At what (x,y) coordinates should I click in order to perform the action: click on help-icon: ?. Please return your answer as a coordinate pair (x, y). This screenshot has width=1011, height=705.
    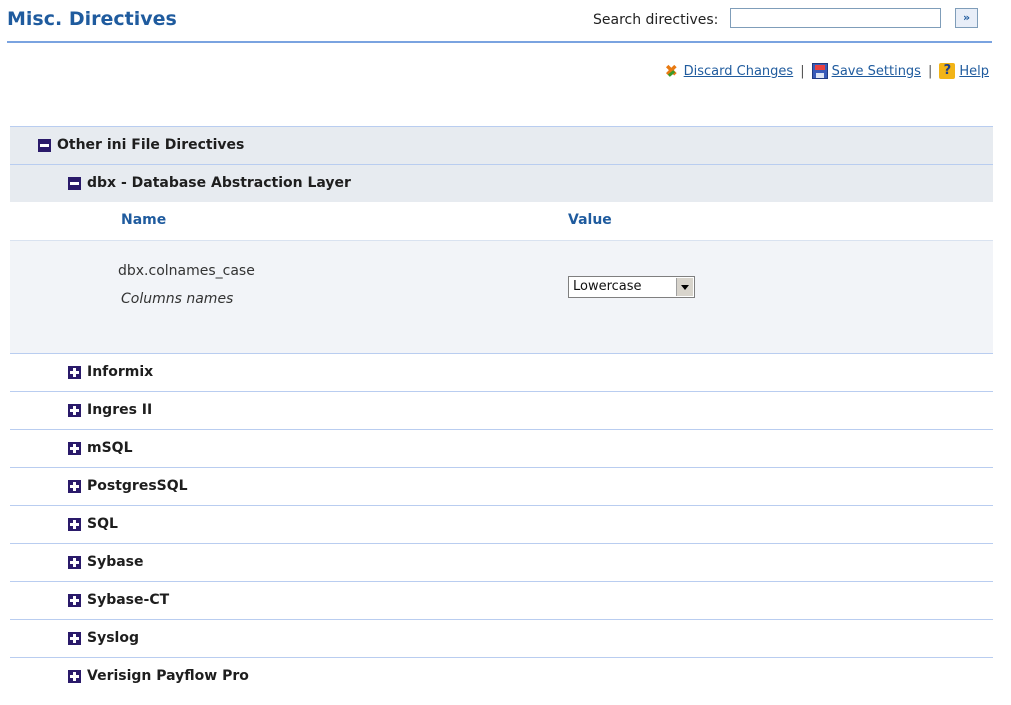
    Looking at the image, I should click on (947, 71).